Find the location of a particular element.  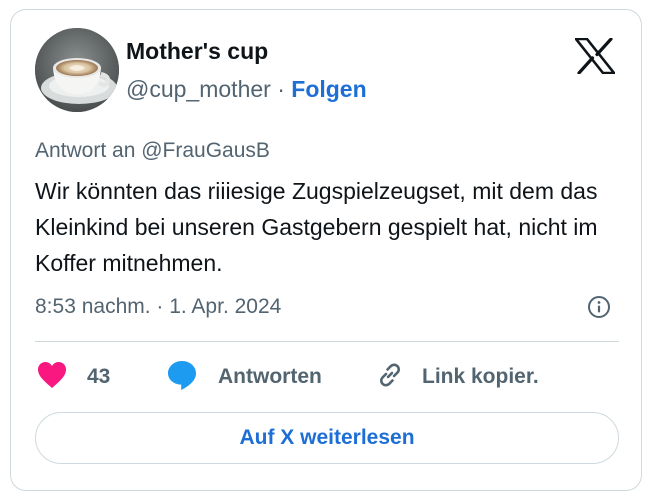

coffee-cup-photo is located at coordinates (77, 70).